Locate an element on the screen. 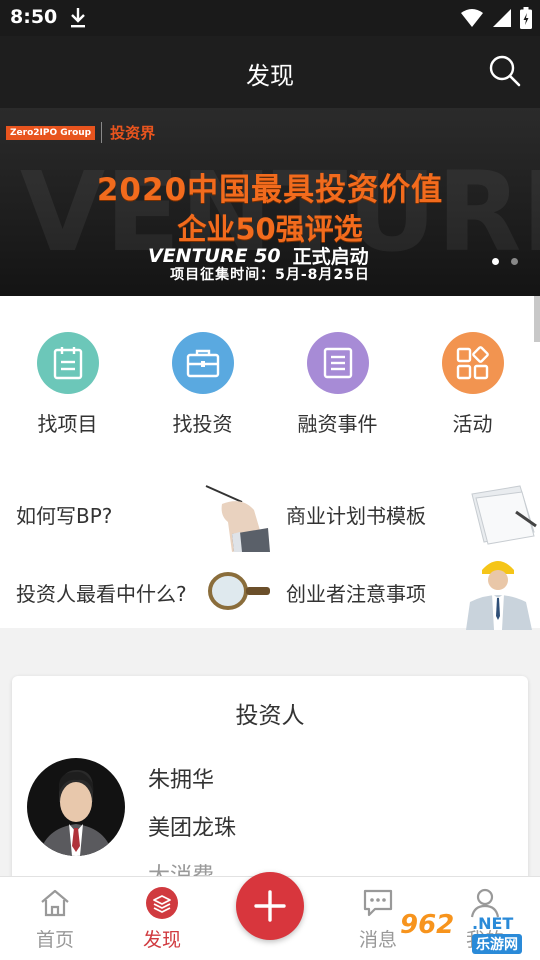  guide-founder-notes: 创业者注意事项 is located at coordinates (405, 592).